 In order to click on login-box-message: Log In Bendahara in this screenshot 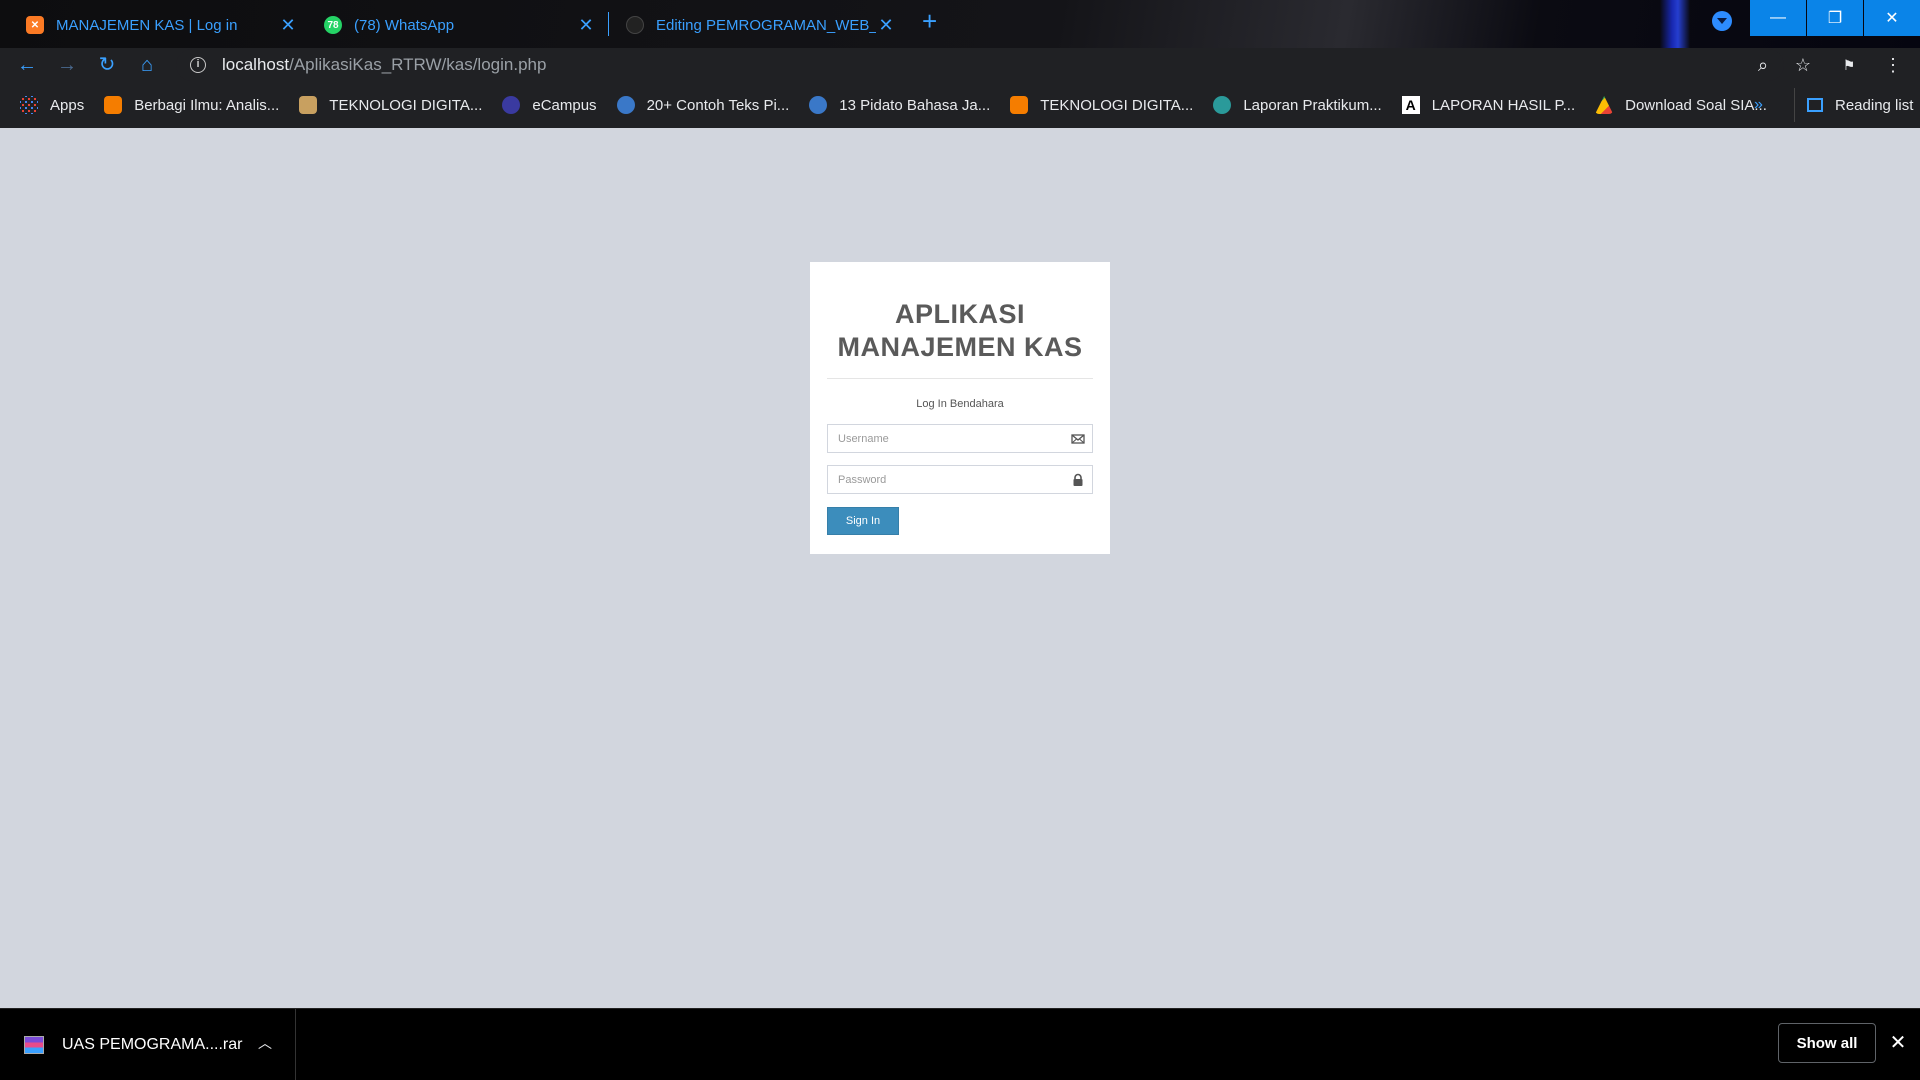, I will do `click(960, 404)`.